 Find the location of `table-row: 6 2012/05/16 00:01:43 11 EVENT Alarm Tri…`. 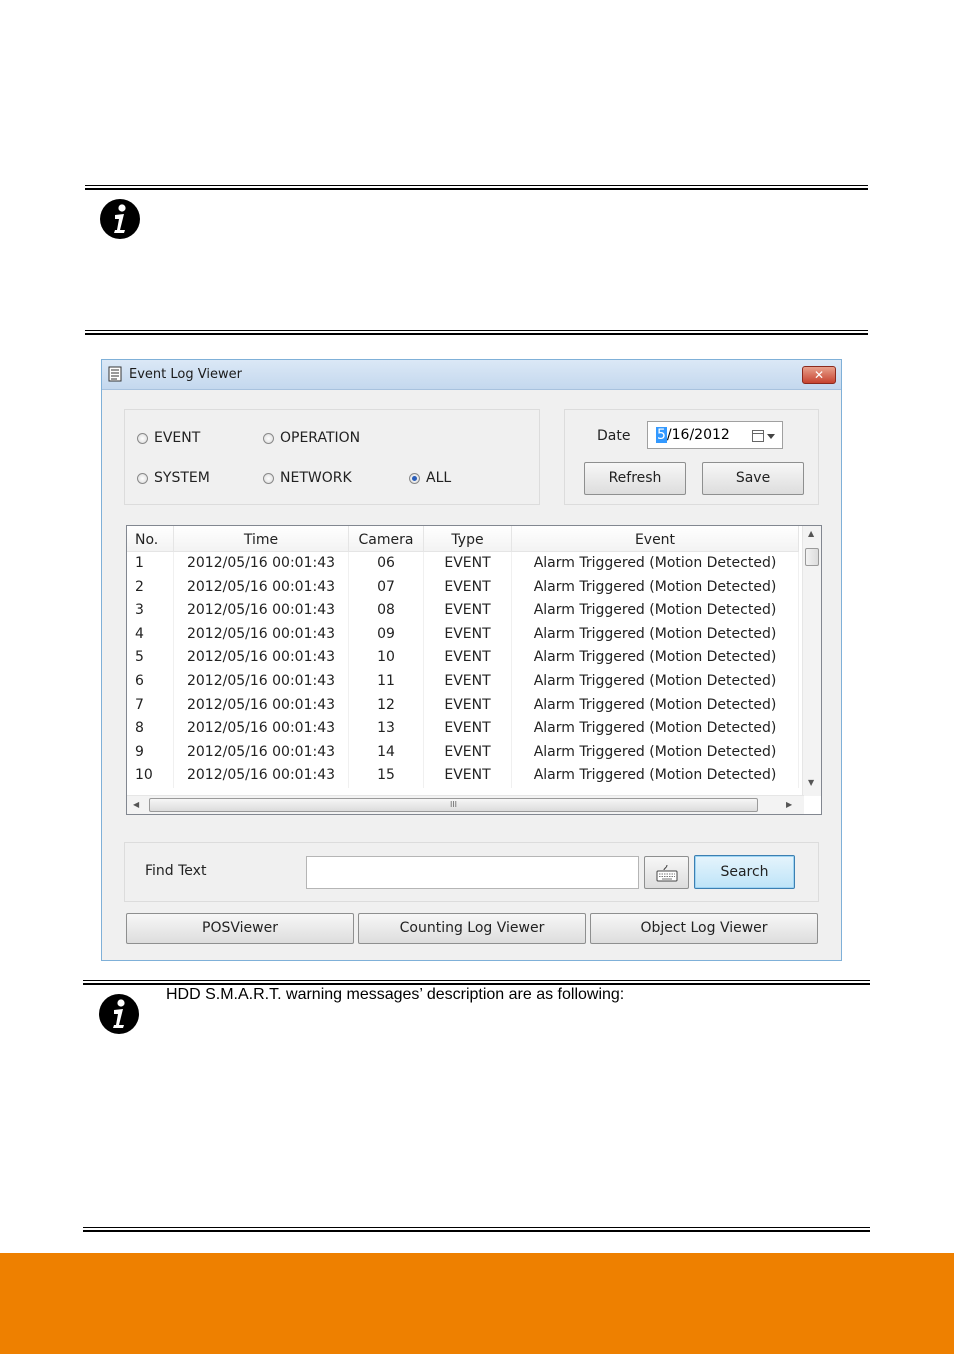

table-row: 6 2012/05/16 00:01:43 11 EVENT Alarm Tri… is located at coordinates (463, 681).